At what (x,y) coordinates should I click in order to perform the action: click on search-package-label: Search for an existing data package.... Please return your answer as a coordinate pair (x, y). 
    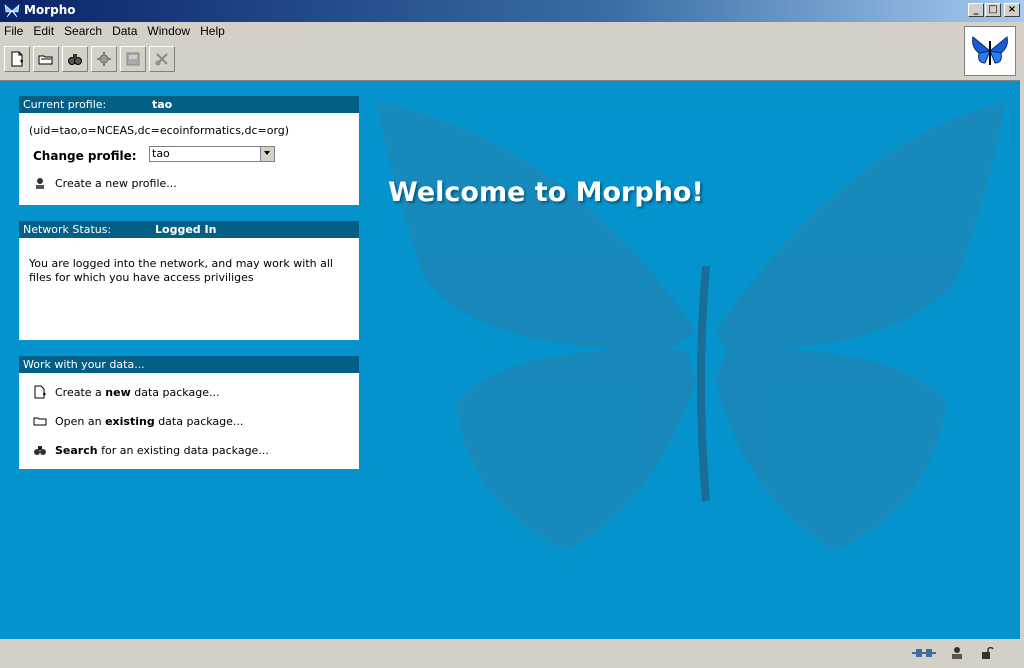
    Looking at the image, I should click on (162, 450).